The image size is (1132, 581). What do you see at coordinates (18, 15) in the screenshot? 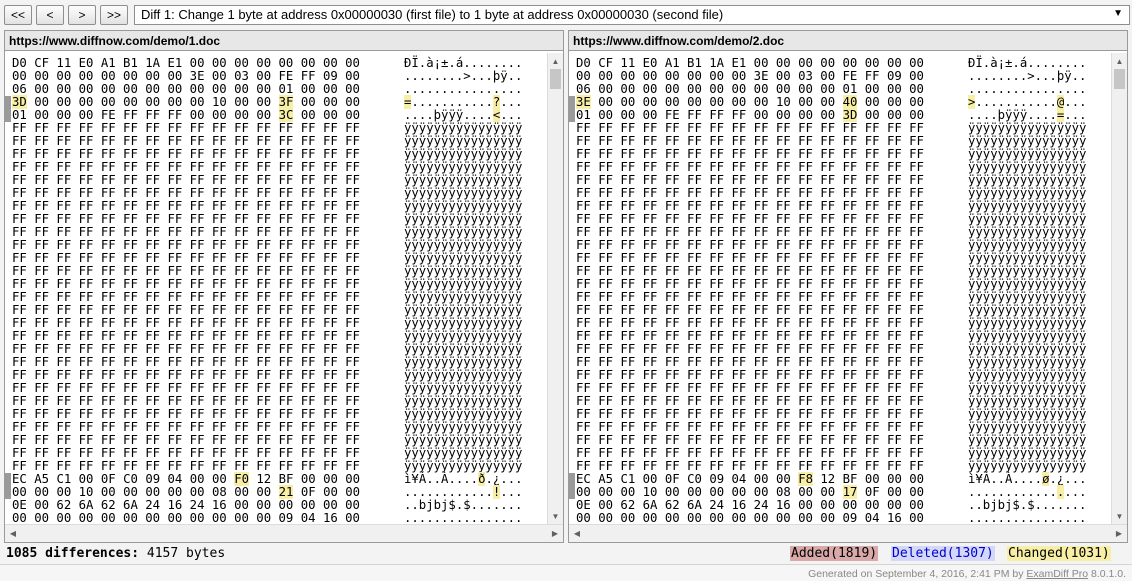
I see `first-diff-button: <<` at bounding box center [18, 15].